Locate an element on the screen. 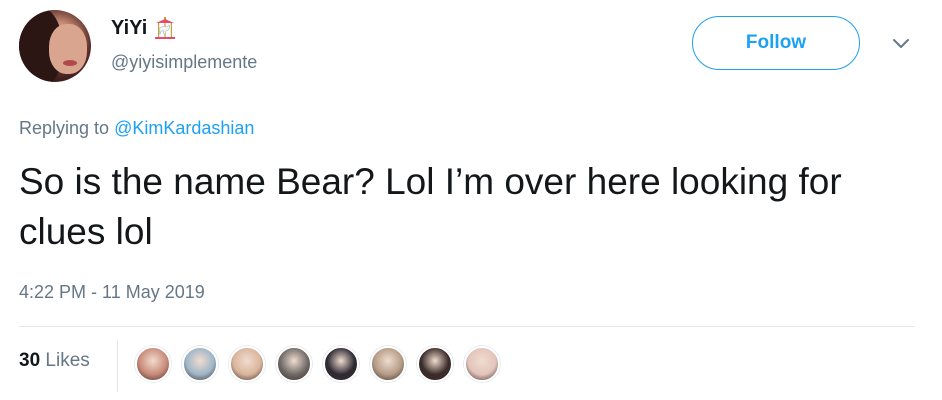  user-handle: @yiyisimplemente is located at coordinates (184, 62).